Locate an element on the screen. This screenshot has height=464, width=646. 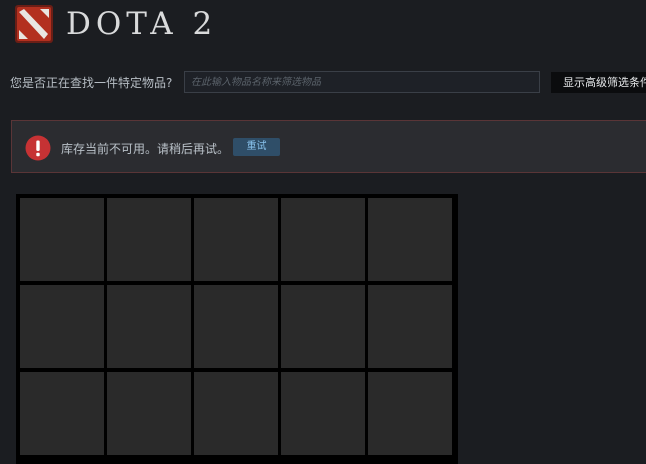
page-header: DOTA 2 is located at coordinates (323, 26).